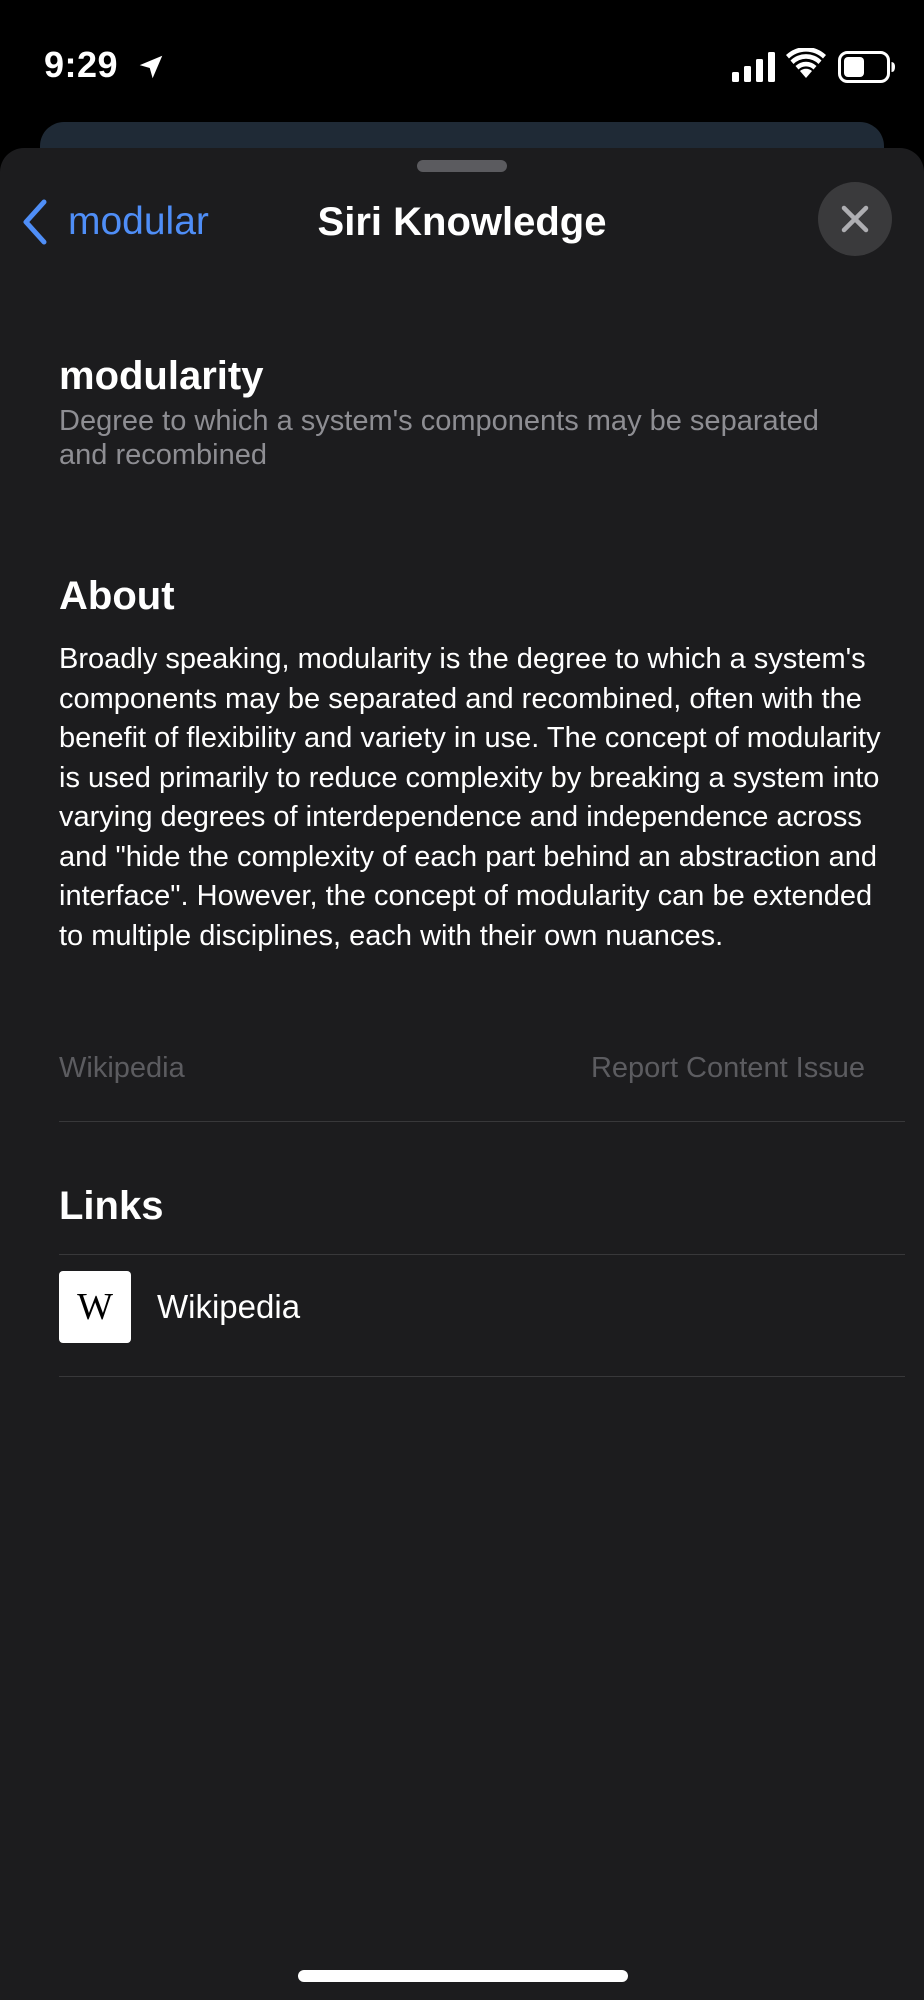  Describe the element at coordinates (482, 1307) in the screenshot. I see `link-item-wikipedia: W Wikipedia` at that location.